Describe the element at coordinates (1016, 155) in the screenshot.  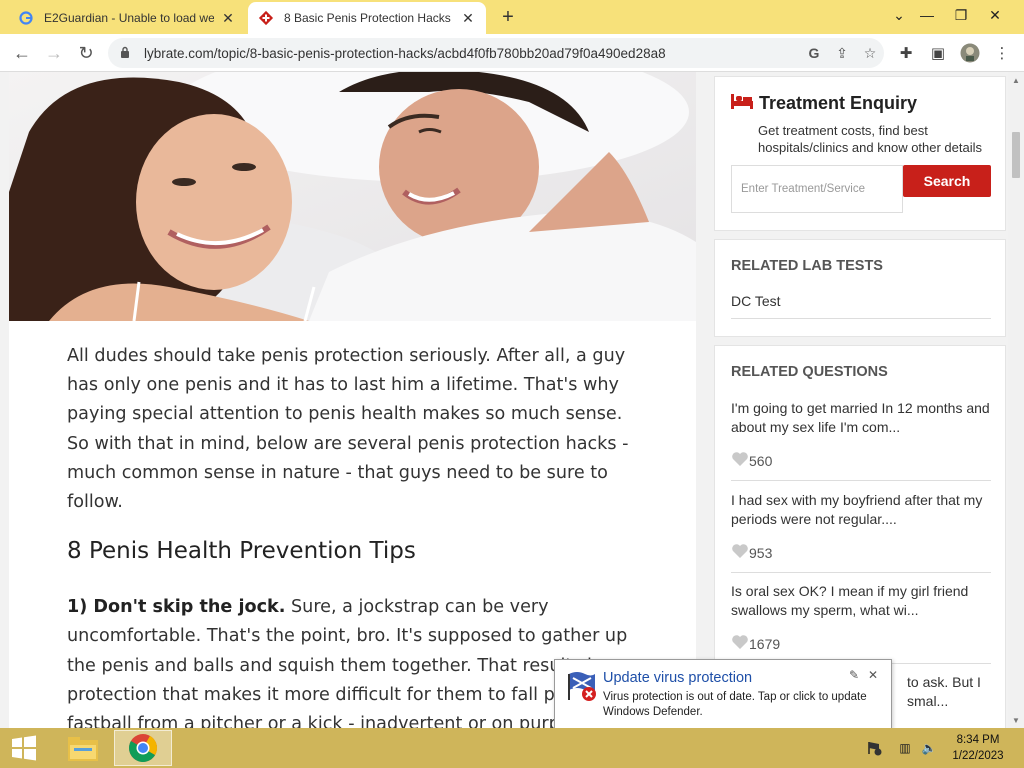
I see `scroll-thumb` at that location.